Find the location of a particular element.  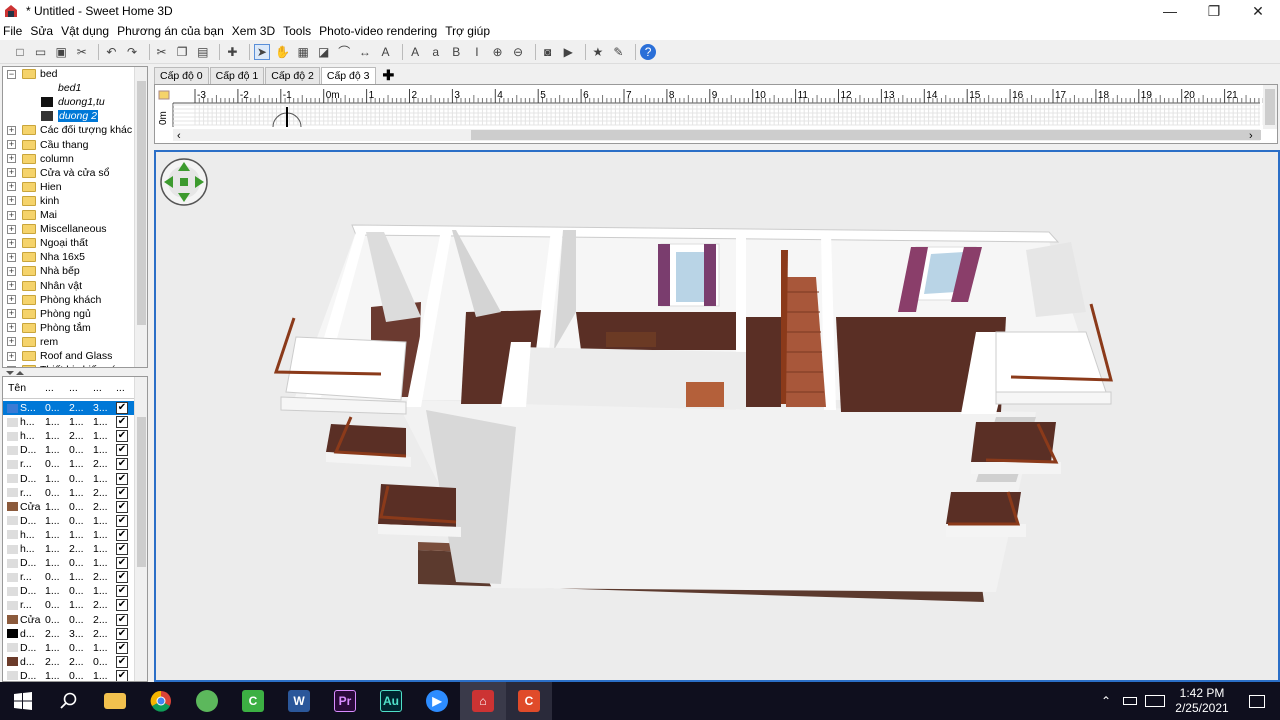

tab-level-1: Cấp độ 1 is located at coordinates (237, 75).